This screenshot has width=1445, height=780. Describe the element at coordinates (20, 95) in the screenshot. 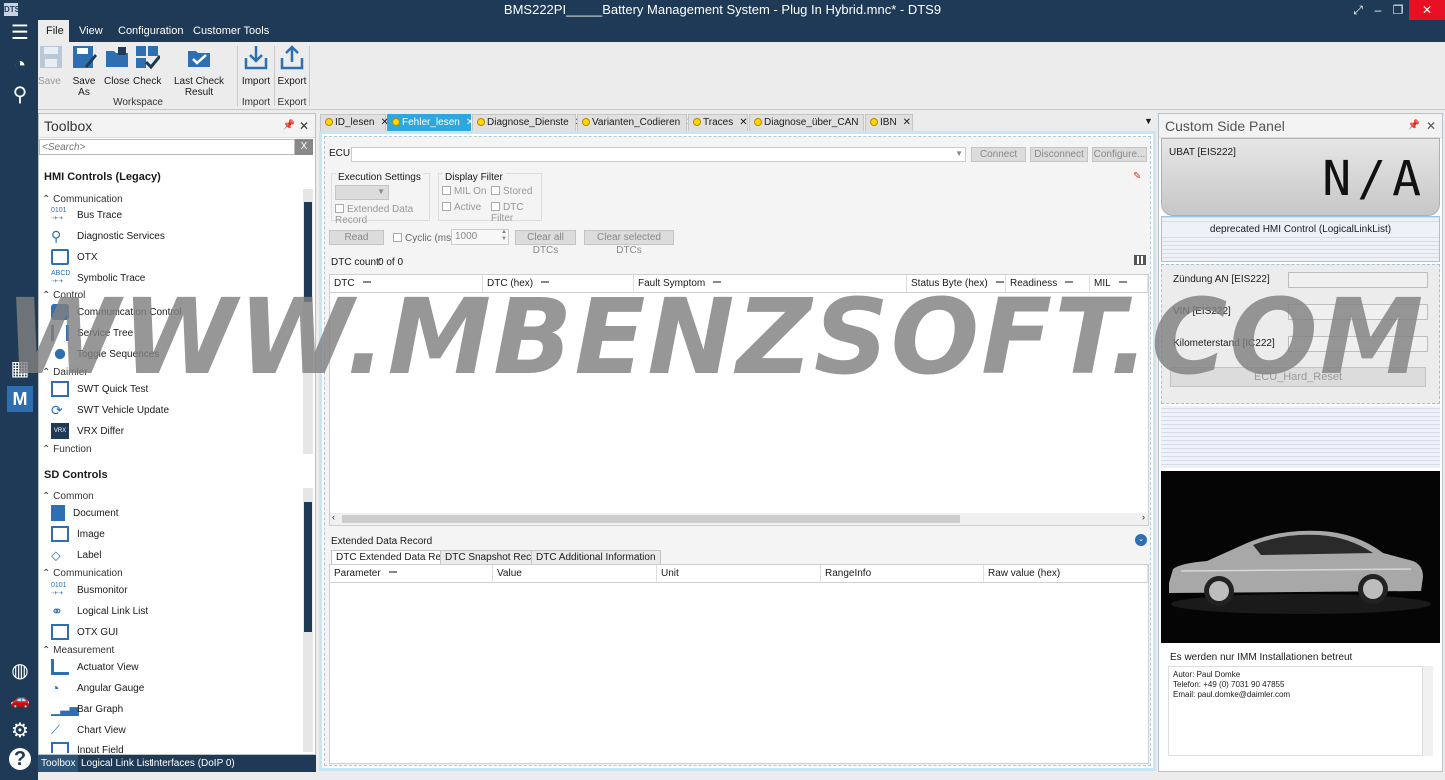

I see `user-search-icon: ⚲` at that location.